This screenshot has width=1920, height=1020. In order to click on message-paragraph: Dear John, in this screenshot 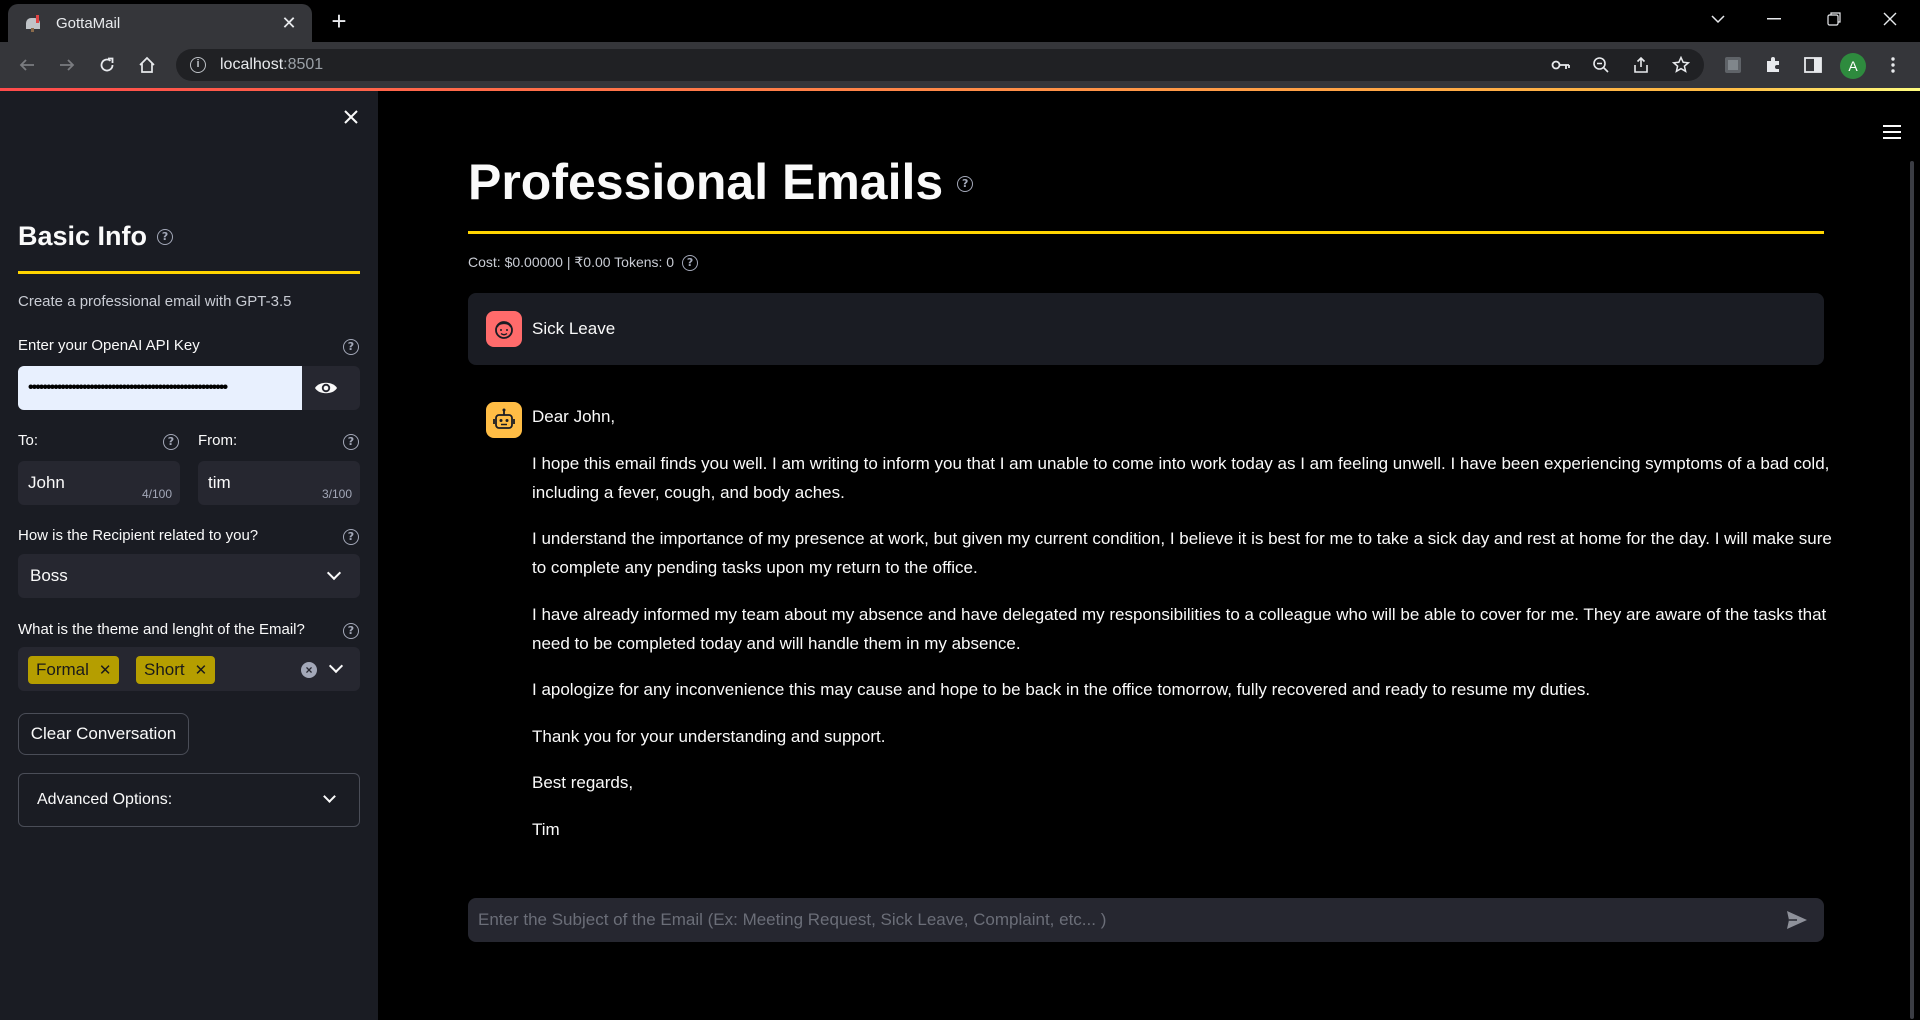, I will do `click(574, 416)`.